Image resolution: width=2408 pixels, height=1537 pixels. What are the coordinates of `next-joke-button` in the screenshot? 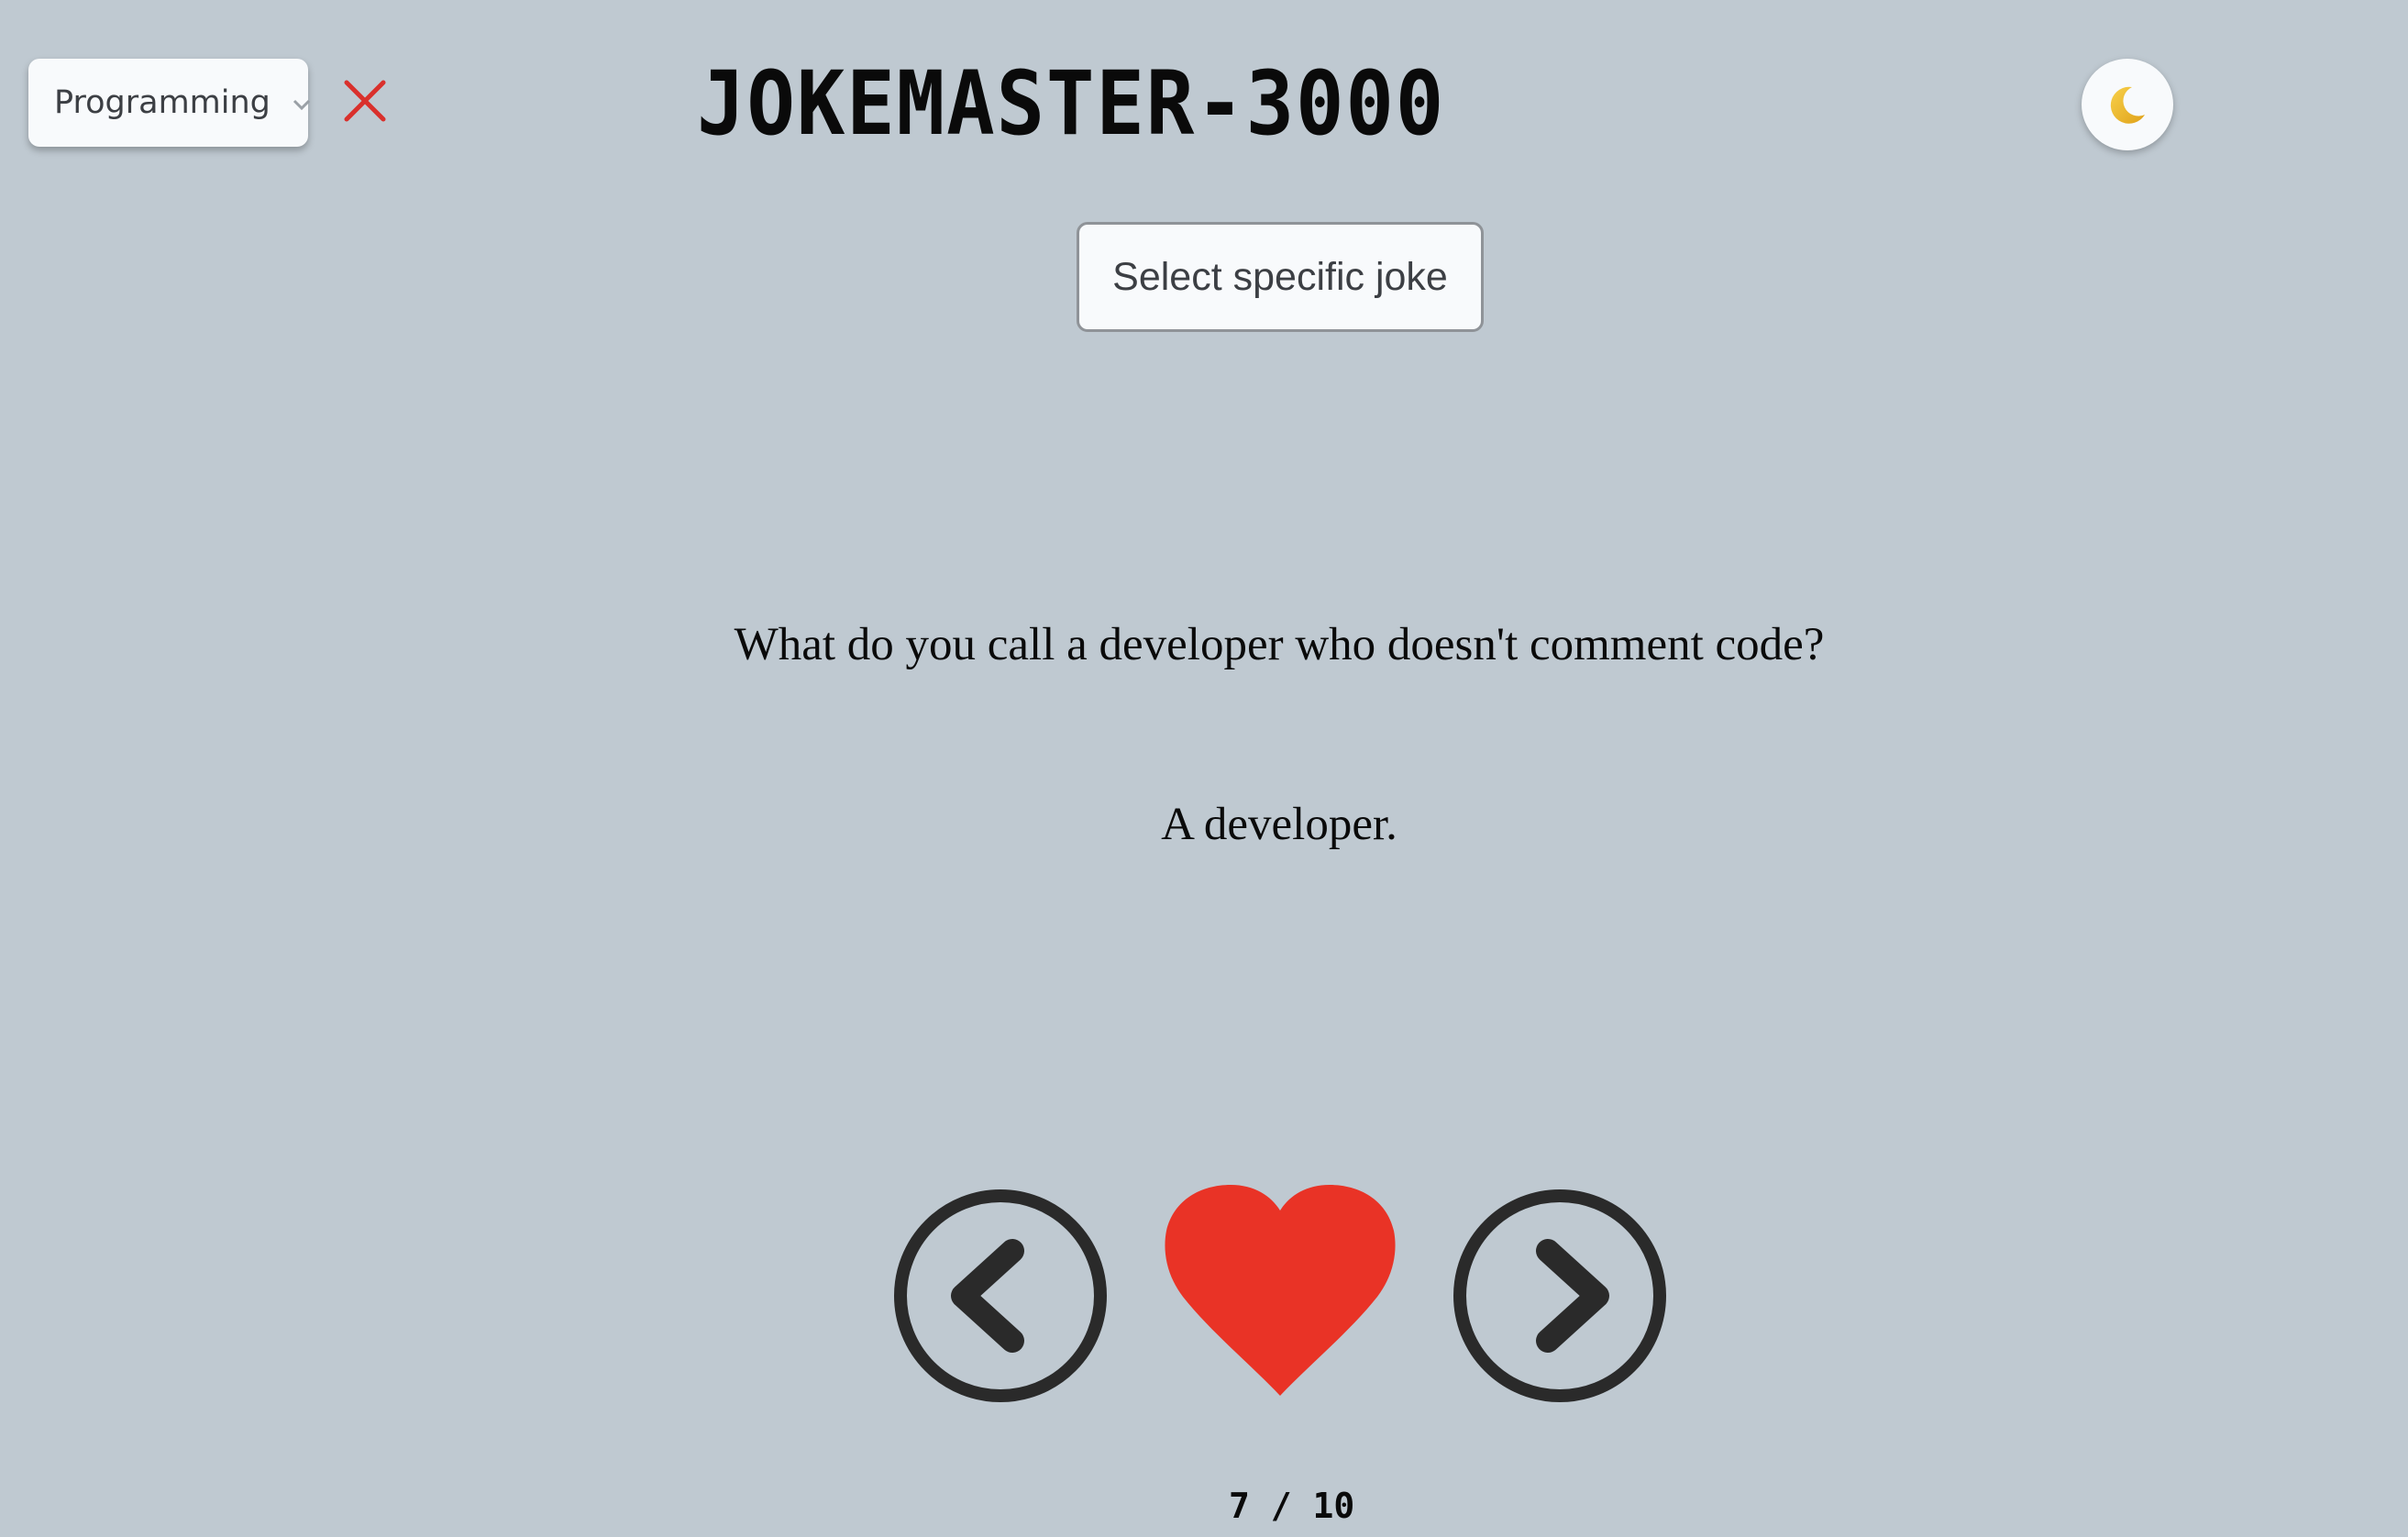 It's located at (1560, 1296).